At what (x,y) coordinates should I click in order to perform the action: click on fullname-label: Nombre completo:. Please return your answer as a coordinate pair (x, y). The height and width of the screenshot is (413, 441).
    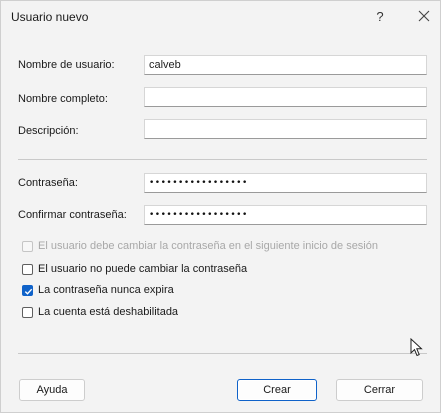
    Looking at the image, I should click on (63, 99).